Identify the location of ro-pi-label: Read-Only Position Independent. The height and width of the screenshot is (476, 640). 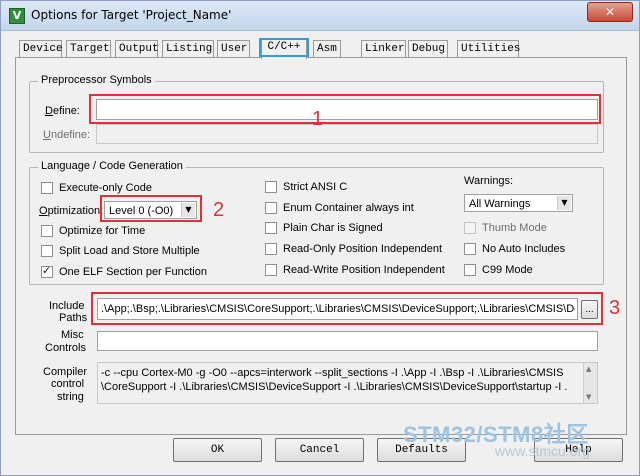
(362, 249).